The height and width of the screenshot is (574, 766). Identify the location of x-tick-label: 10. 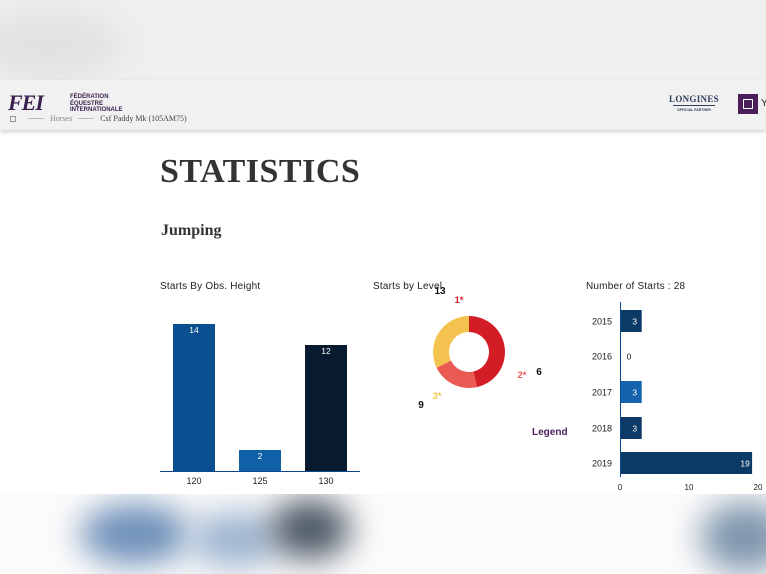
(689, 487).